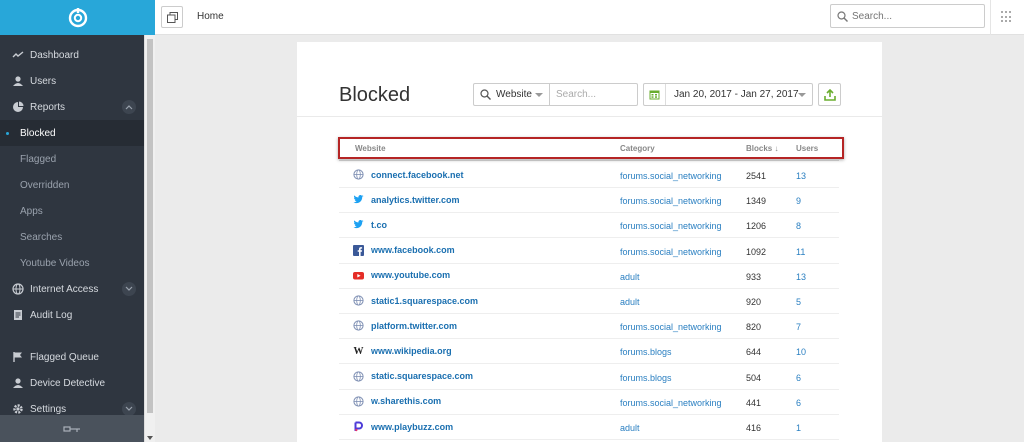 The width and height of the screenshot is (1024, 442). I want to click on blocks-count: 2541, so click(756, 176).